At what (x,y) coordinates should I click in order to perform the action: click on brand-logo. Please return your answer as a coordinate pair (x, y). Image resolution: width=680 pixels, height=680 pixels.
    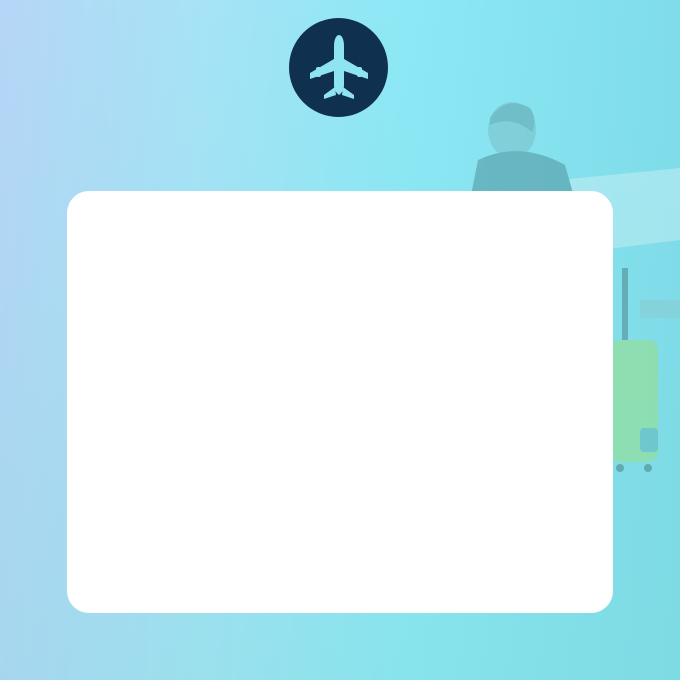
    Looking at the image, I should click on (338, 67).